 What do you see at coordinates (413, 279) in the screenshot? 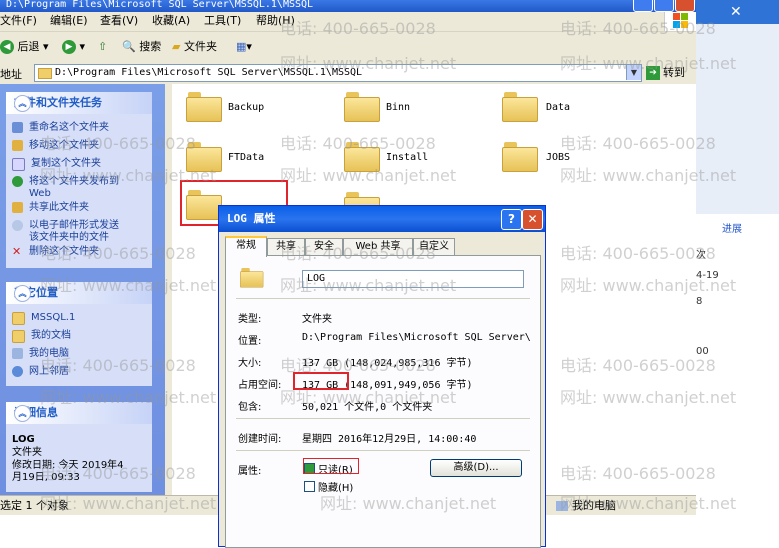
I see `folder-name-input: LOG` at bounding box center [413, 279].